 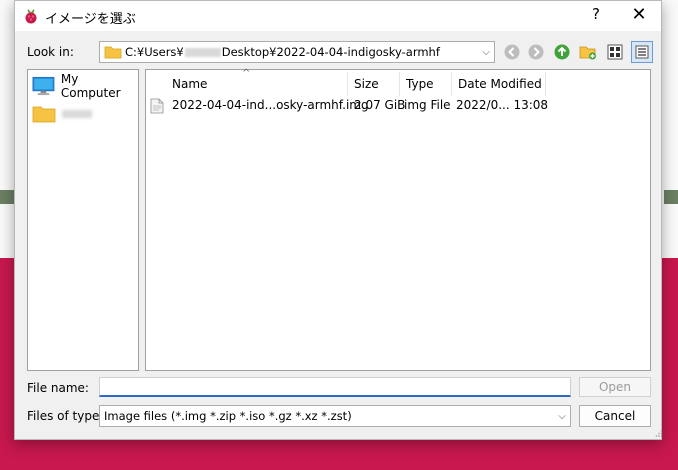 I want to click on background-app-edge, so click(x=7, y=197).